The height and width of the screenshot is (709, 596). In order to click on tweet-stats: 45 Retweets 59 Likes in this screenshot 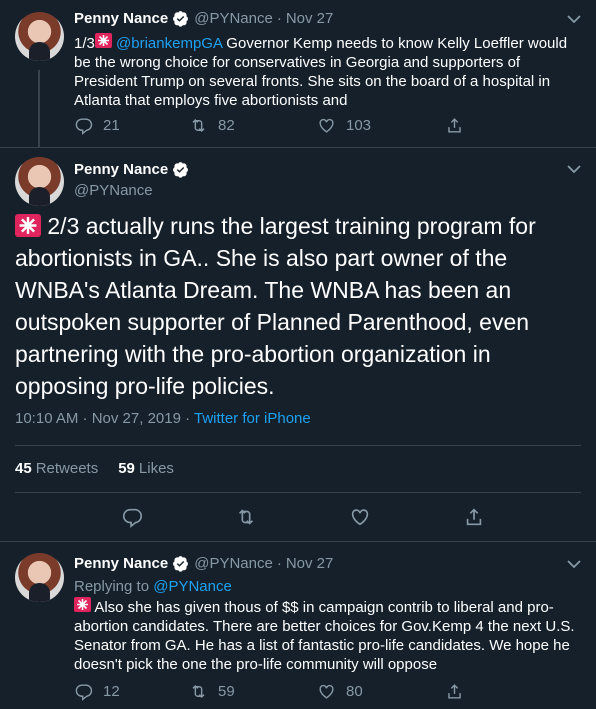, I will do `click(104, 468)`.